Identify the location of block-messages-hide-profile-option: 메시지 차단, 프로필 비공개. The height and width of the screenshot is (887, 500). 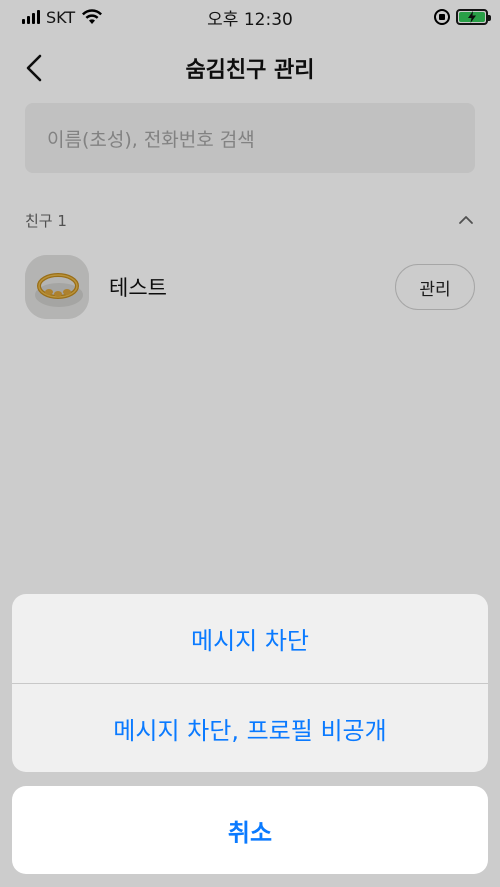
(250, 728).